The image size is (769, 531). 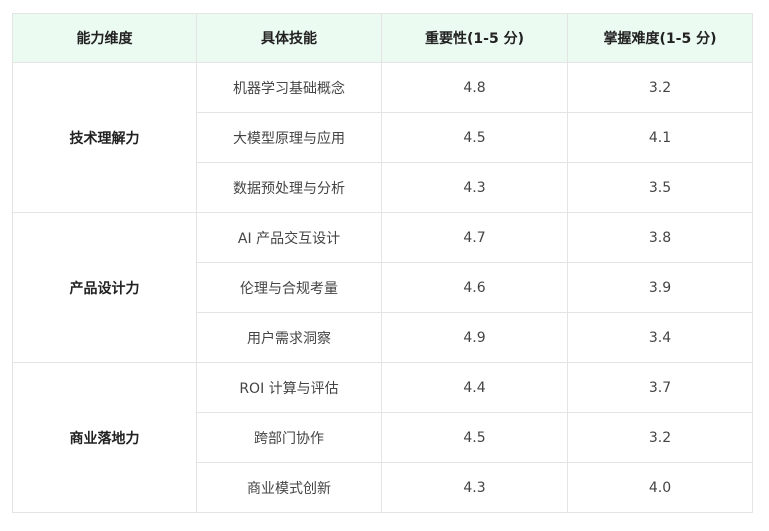 What do you see at coordinates (289, 38) in the screenshot?
I see `header-skill: 具体技能` at bounding box center [289, 38].